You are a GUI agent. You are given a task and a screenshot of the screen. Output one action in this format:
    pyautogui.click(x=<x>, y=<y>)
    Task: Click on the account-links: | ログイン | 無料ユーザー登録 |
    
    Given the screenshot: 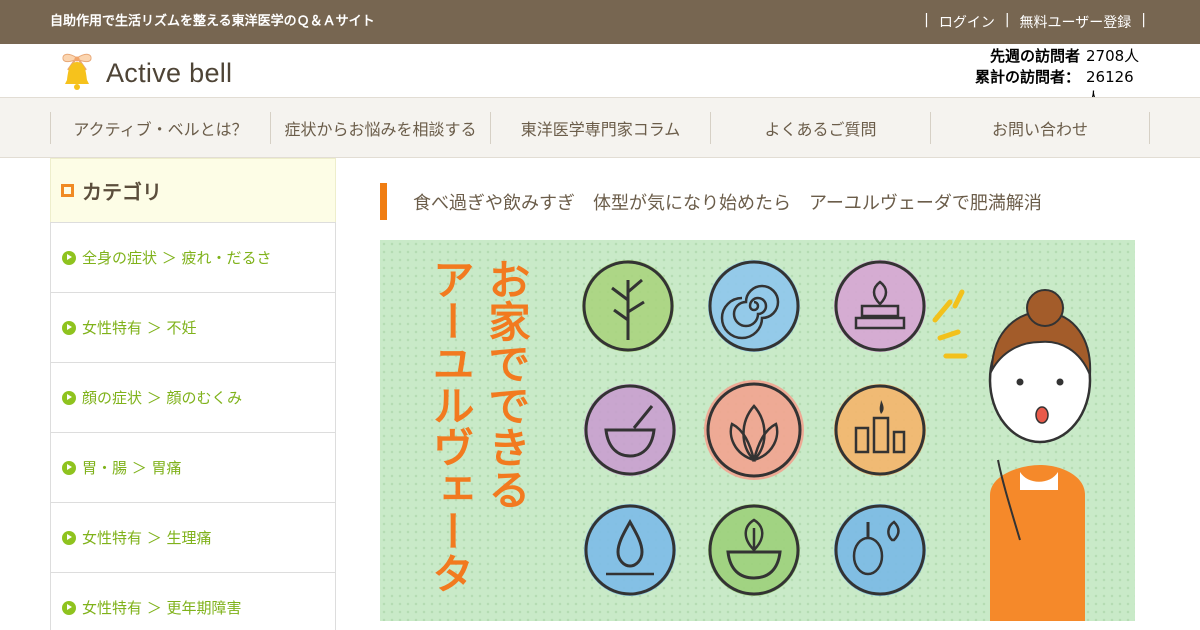 What is the action you would take?
    pyautogui.click(x=1035, y=22)
    